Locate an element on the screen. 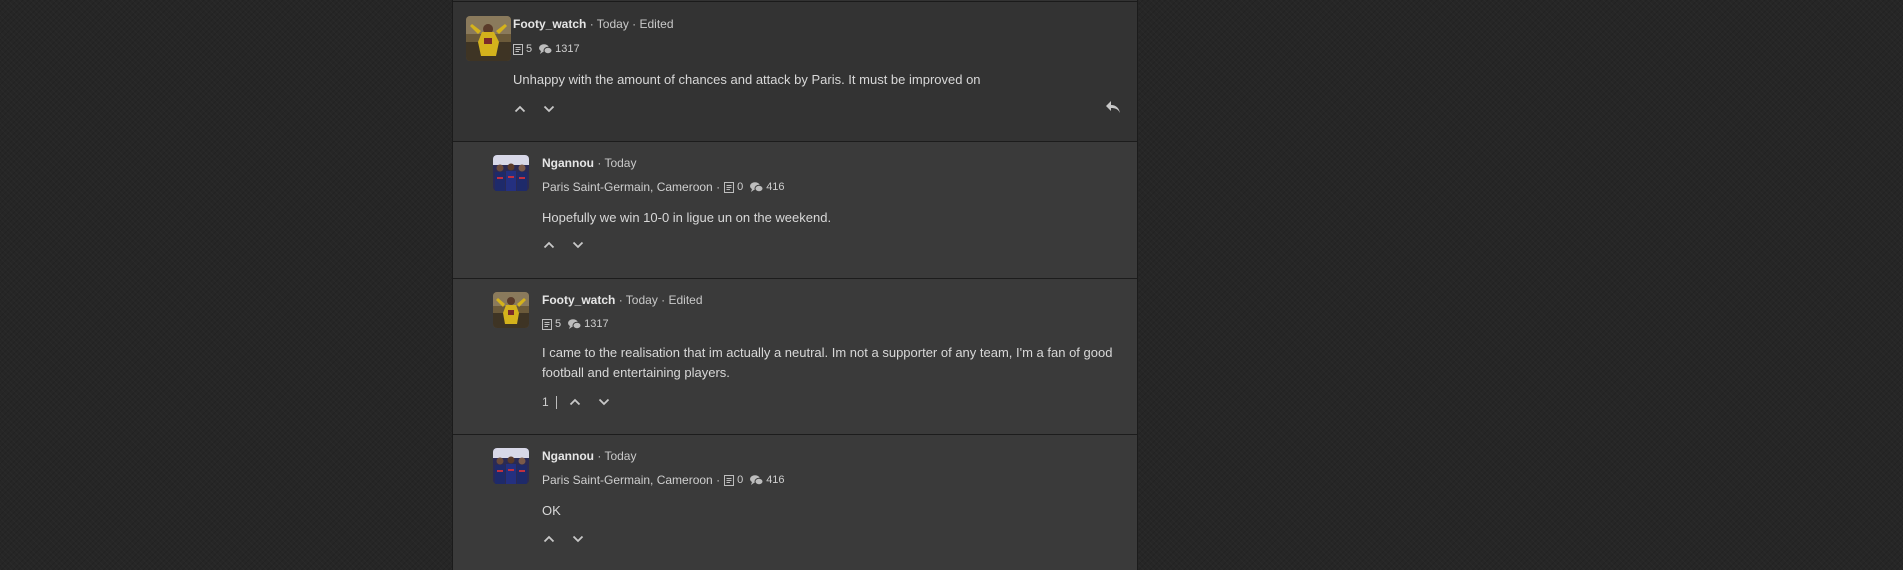 The image size is (1903, 570). vote-count: 1 is located at coordinates (545, 402).